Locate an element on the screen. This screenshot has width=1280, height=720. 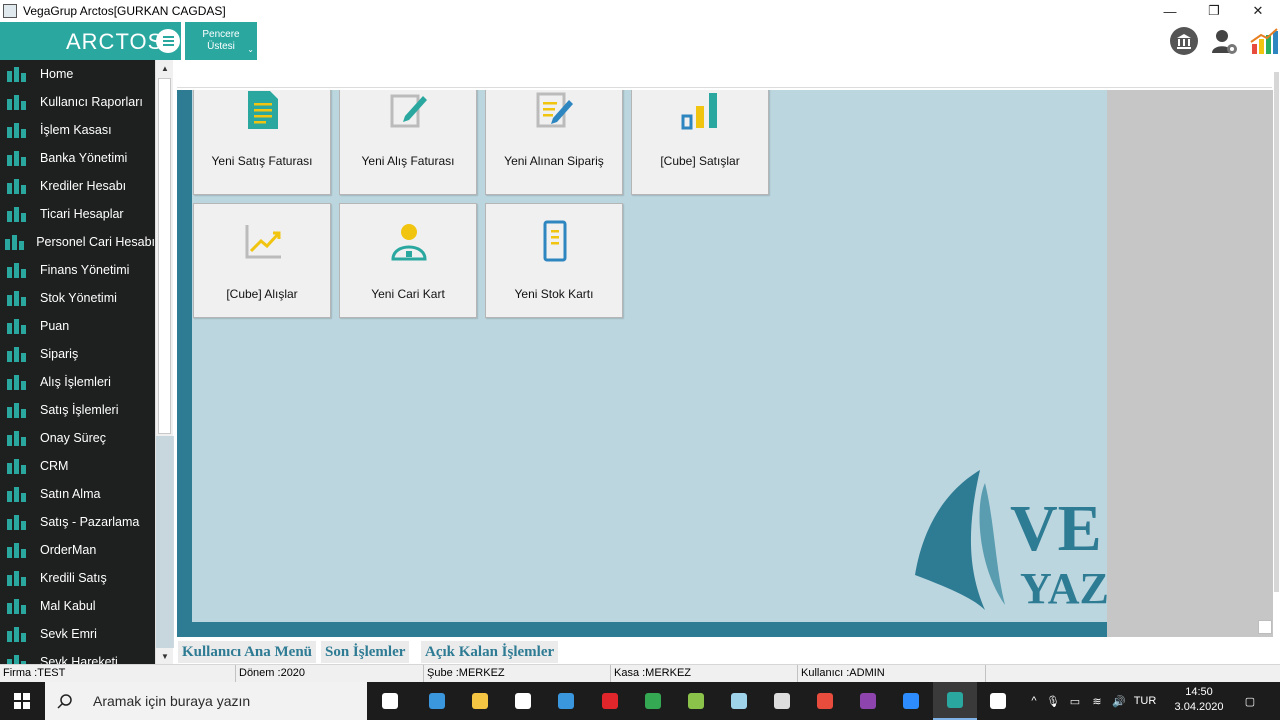
microphone-icon: 🎙 is located at coordinates (1053, 701).